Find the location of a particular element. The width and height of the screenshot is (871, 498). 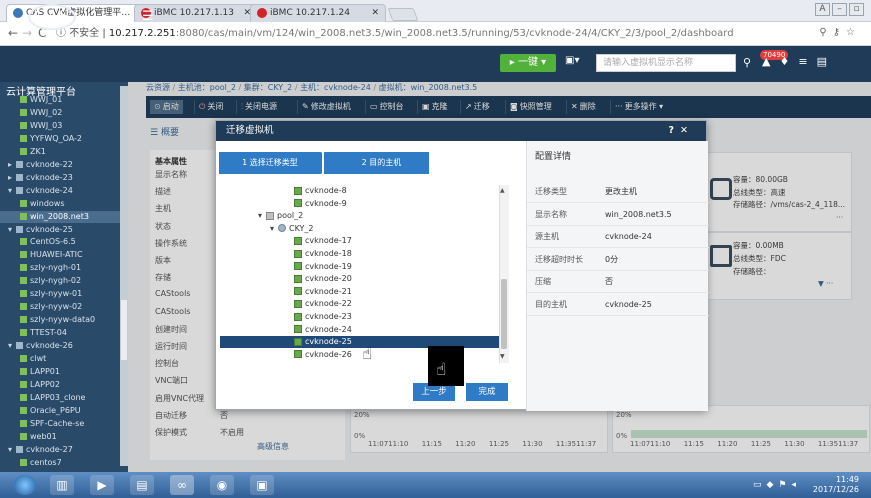

tree-host-node: cvknode-24 is located at coordinates (284, 330).